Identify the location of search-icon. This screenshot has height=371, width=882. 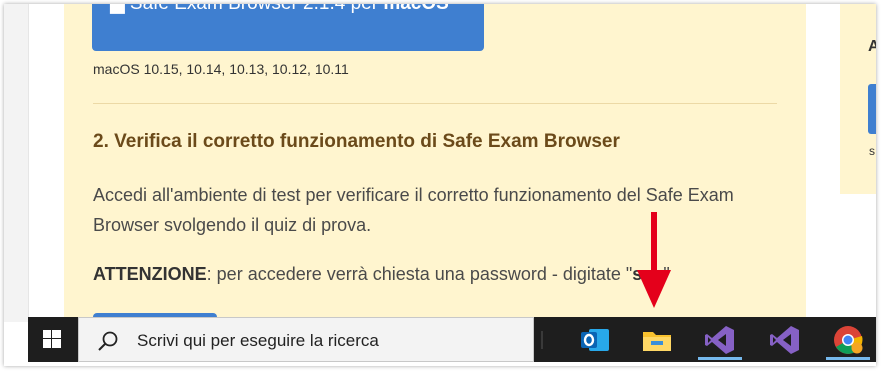
(108, 341).